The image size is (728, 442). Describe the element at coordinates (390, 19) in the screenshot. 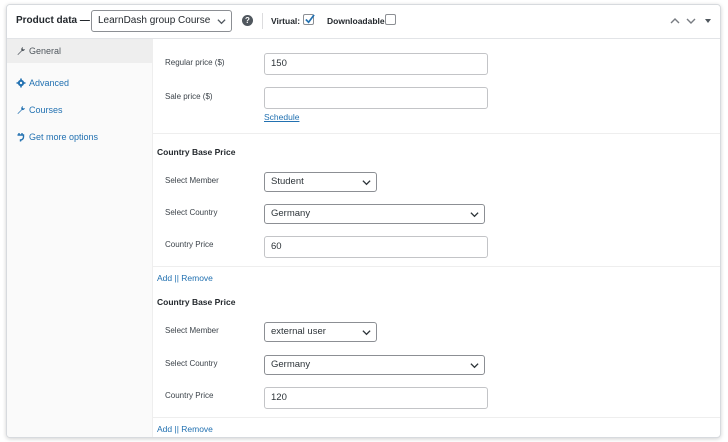

I see `downloadable-checkbox` at that location.